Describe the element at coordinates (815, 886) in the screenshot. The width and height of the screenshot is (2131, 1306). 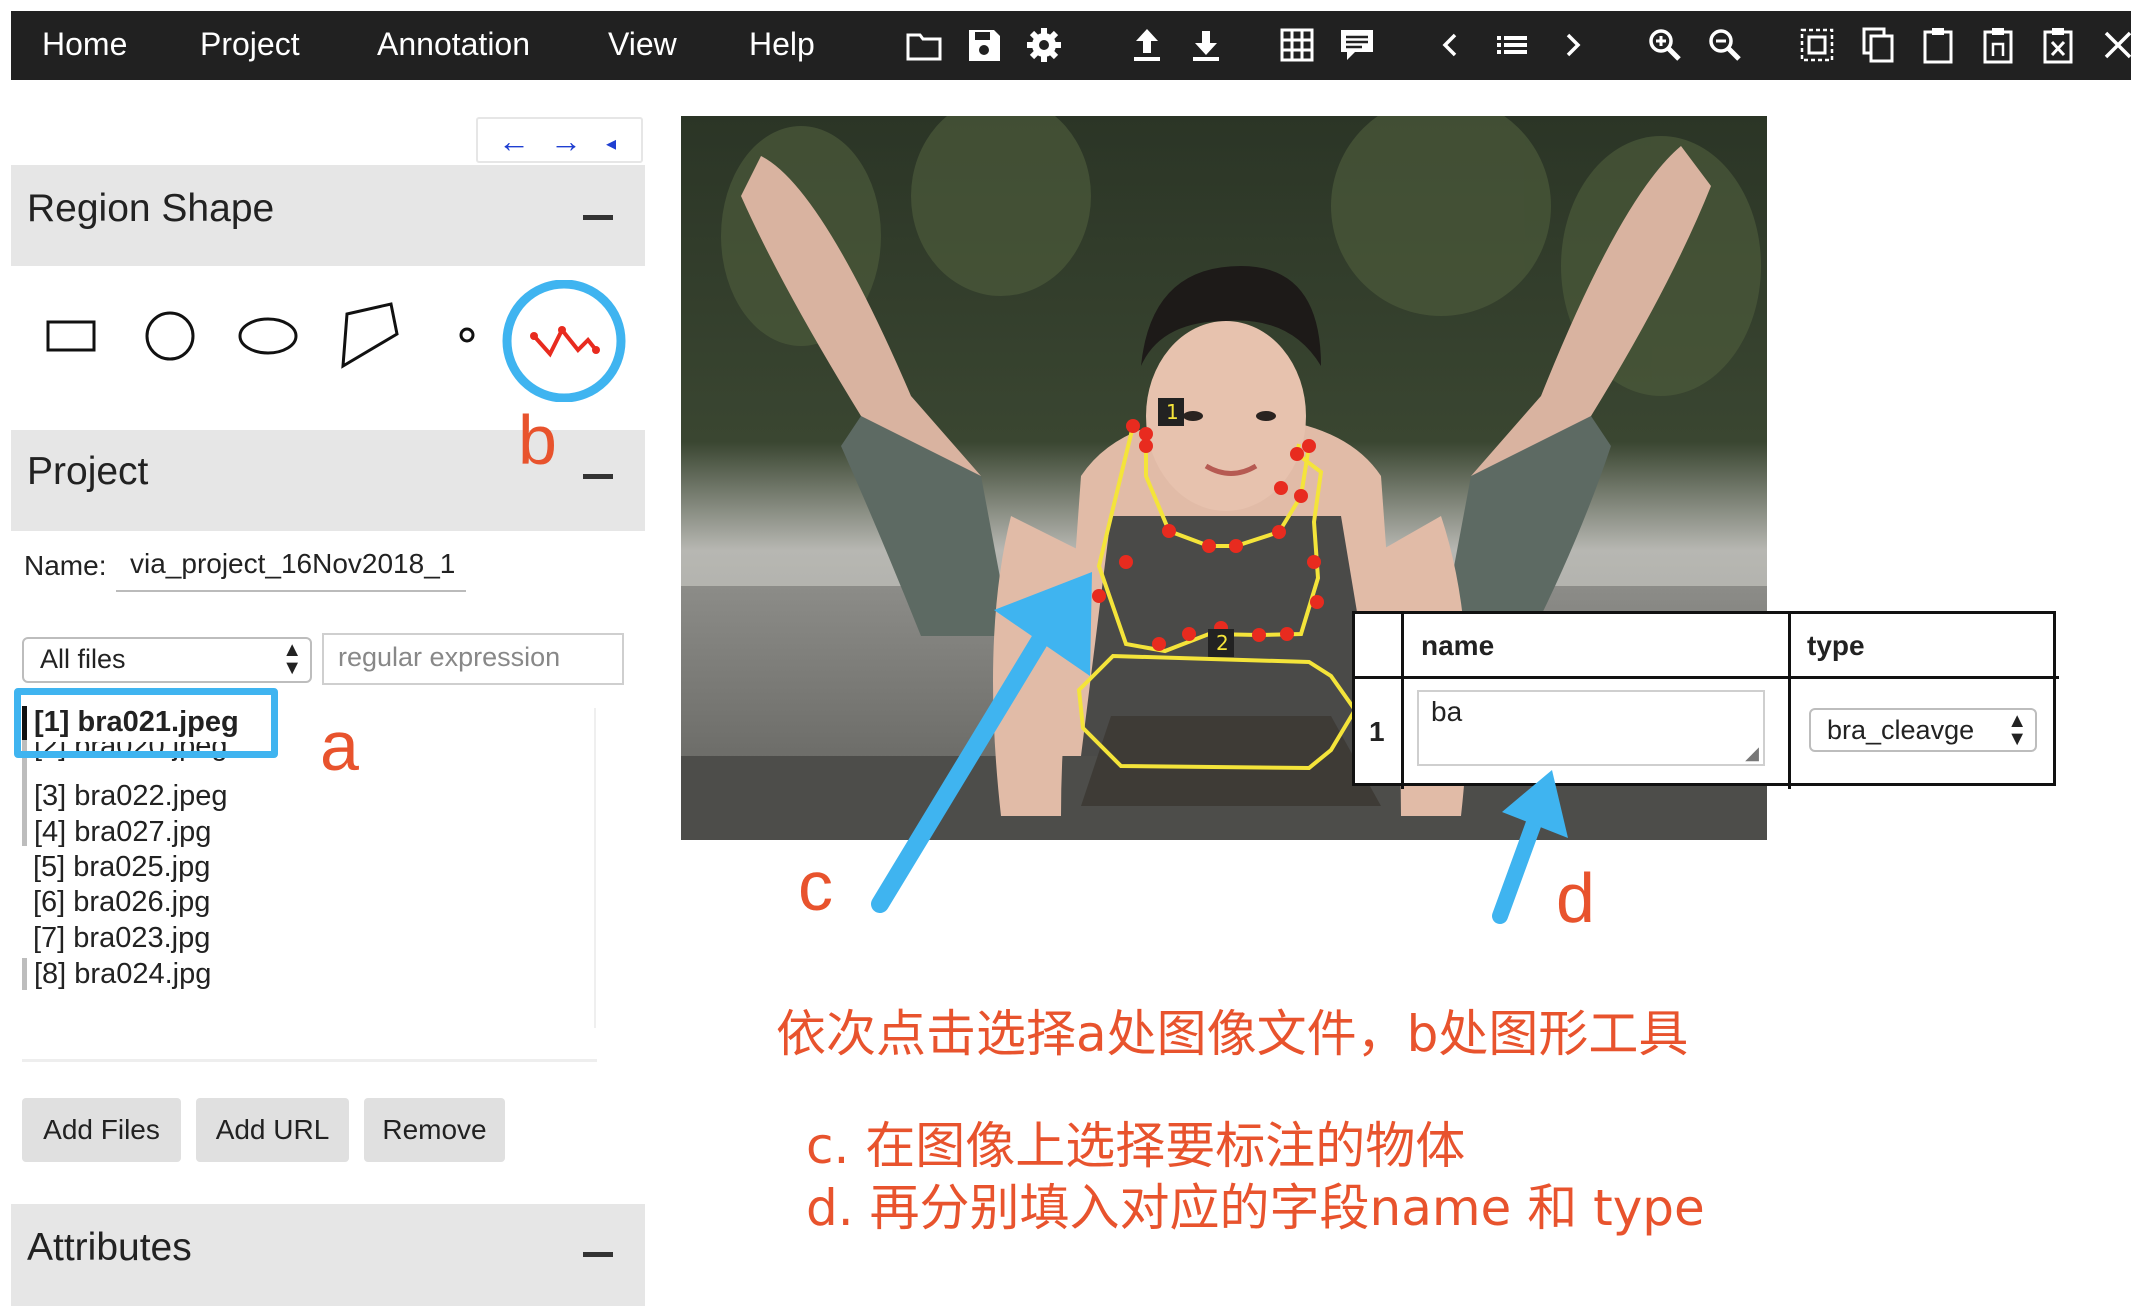
I see `annotation-label-c: c` at that location.